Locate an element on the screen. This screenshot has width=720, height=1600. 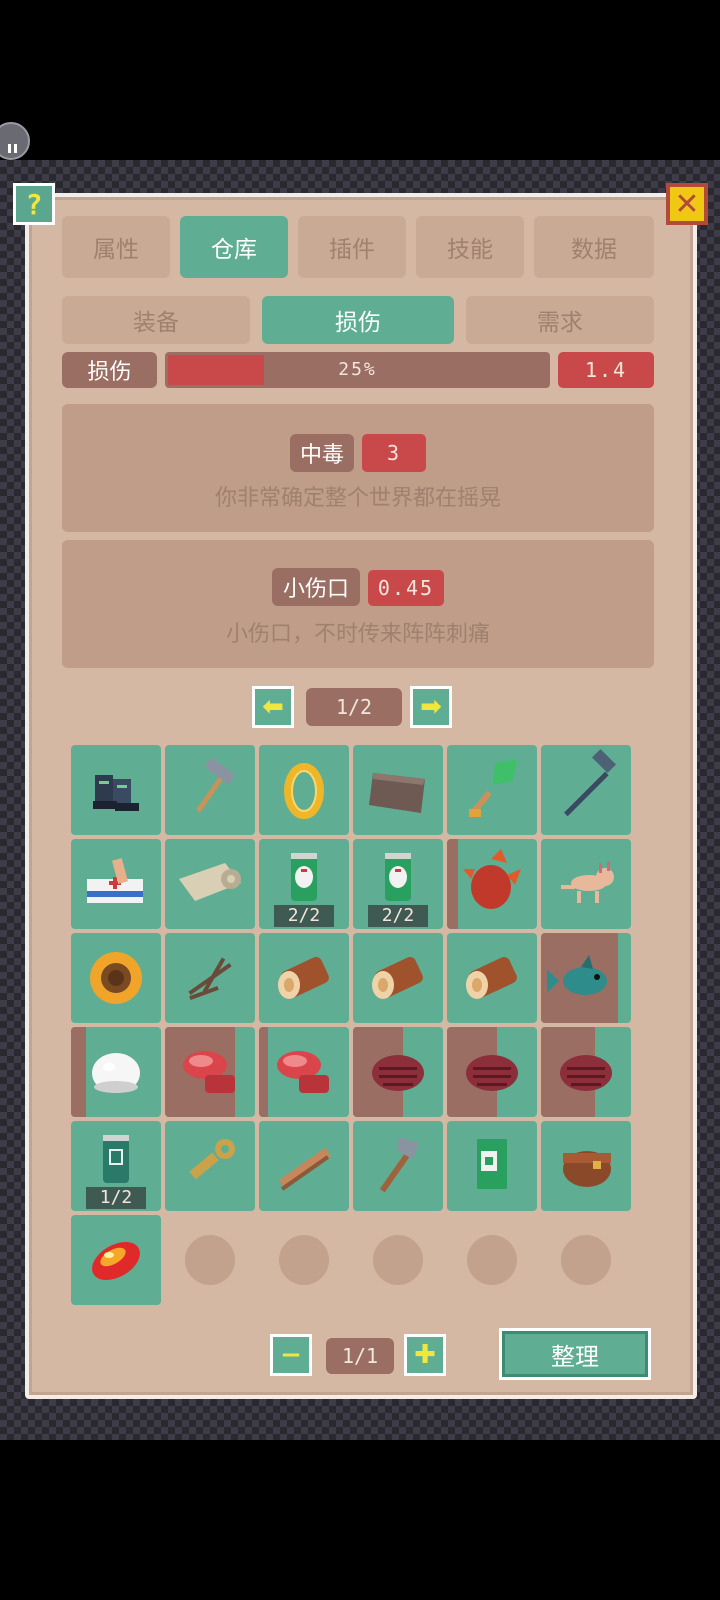
fire-gem-icon is located at coordinates (116, 1261).